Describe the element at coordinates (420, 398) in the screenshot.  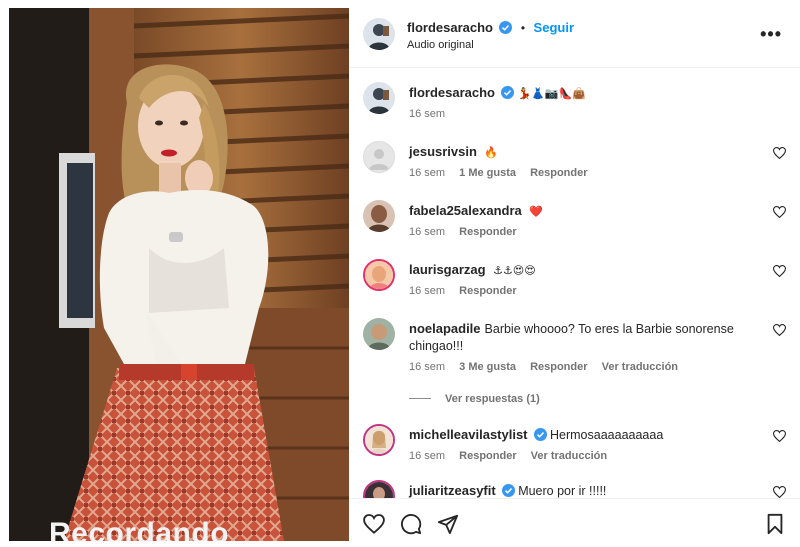
I see `replies-divider` at that location.